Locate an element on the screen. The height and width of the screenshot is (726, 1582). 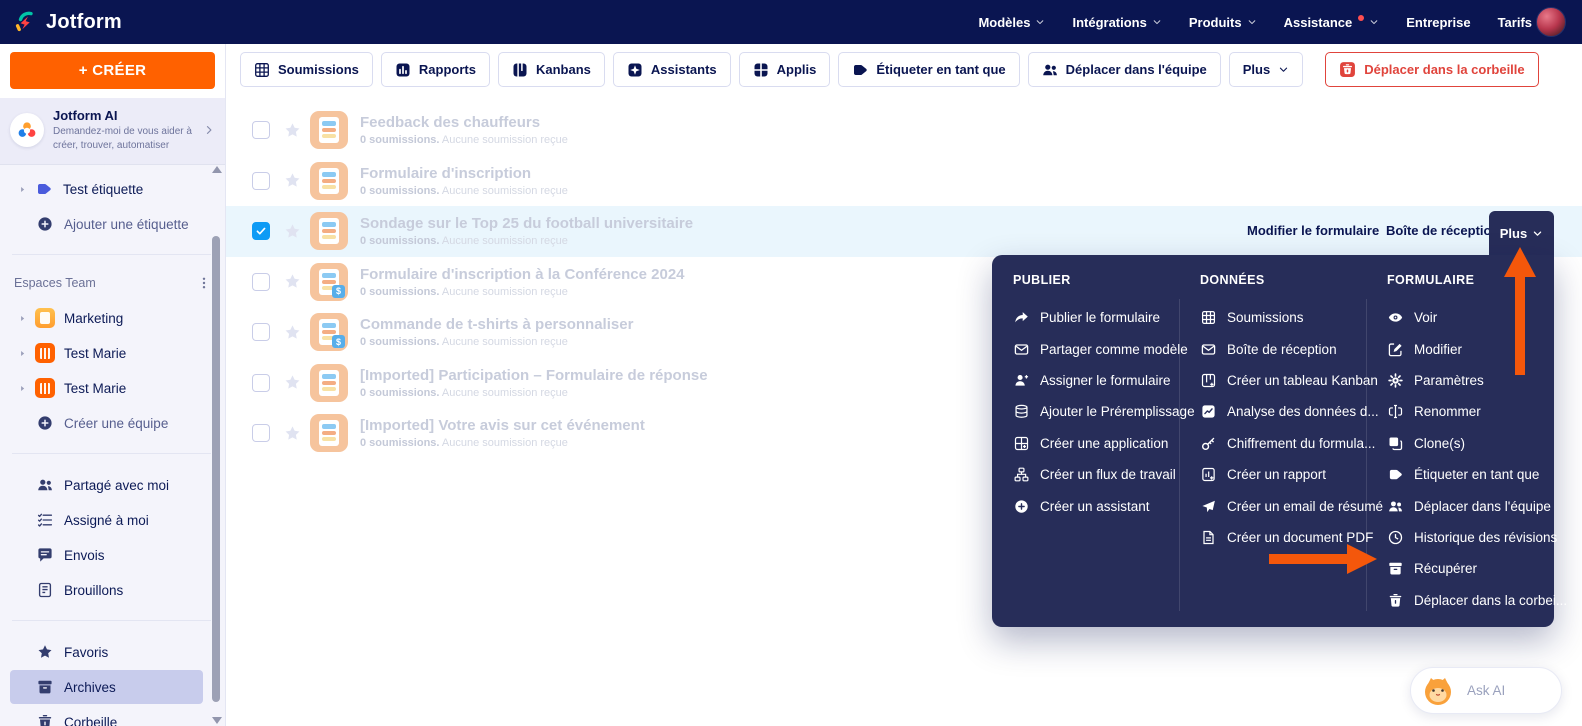
toolbar-button-kanbans: Kanbans is located at coordinates (551, 69).